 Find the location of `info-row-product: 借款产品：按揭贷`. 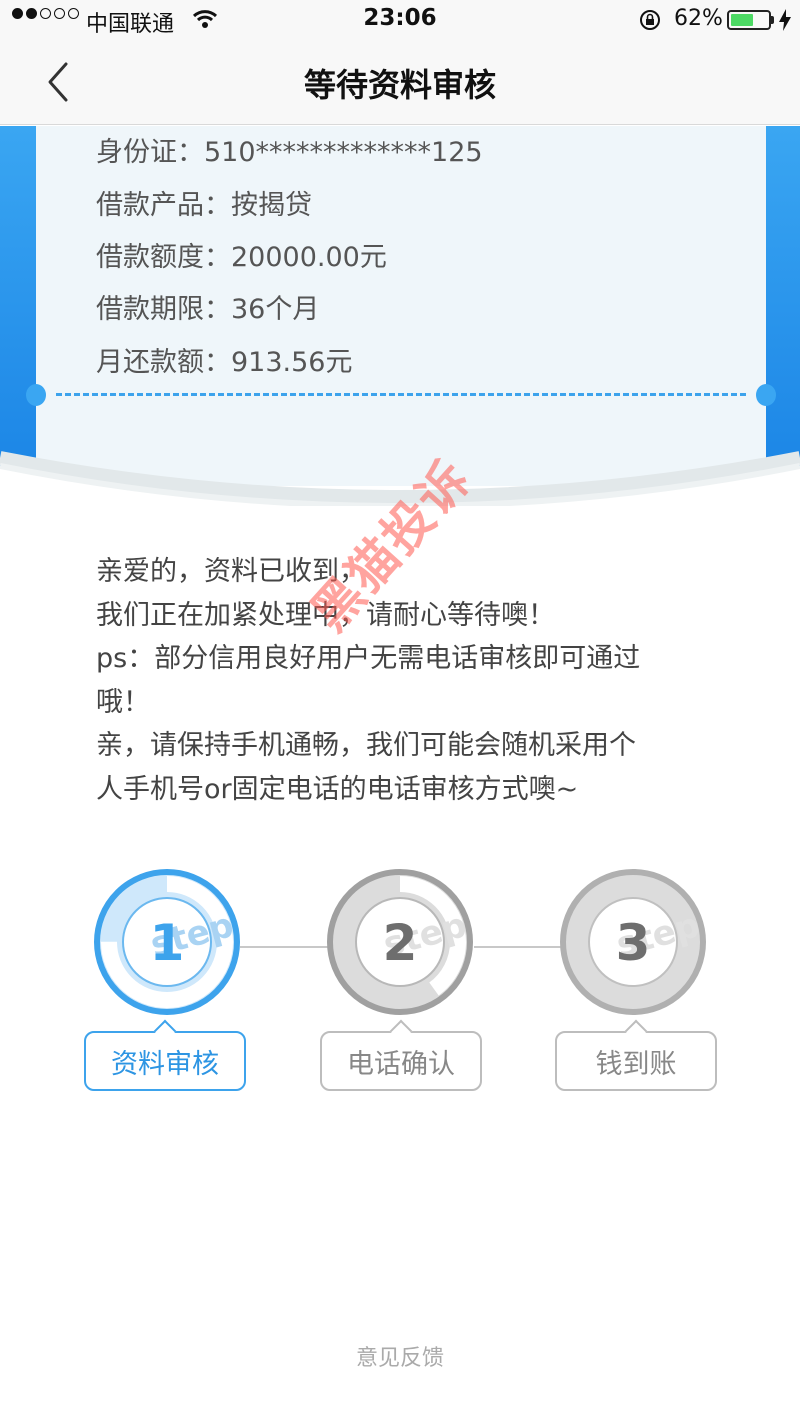

info-row-product: 借款产品：按揭贷 is located at coordinates (204, 202).